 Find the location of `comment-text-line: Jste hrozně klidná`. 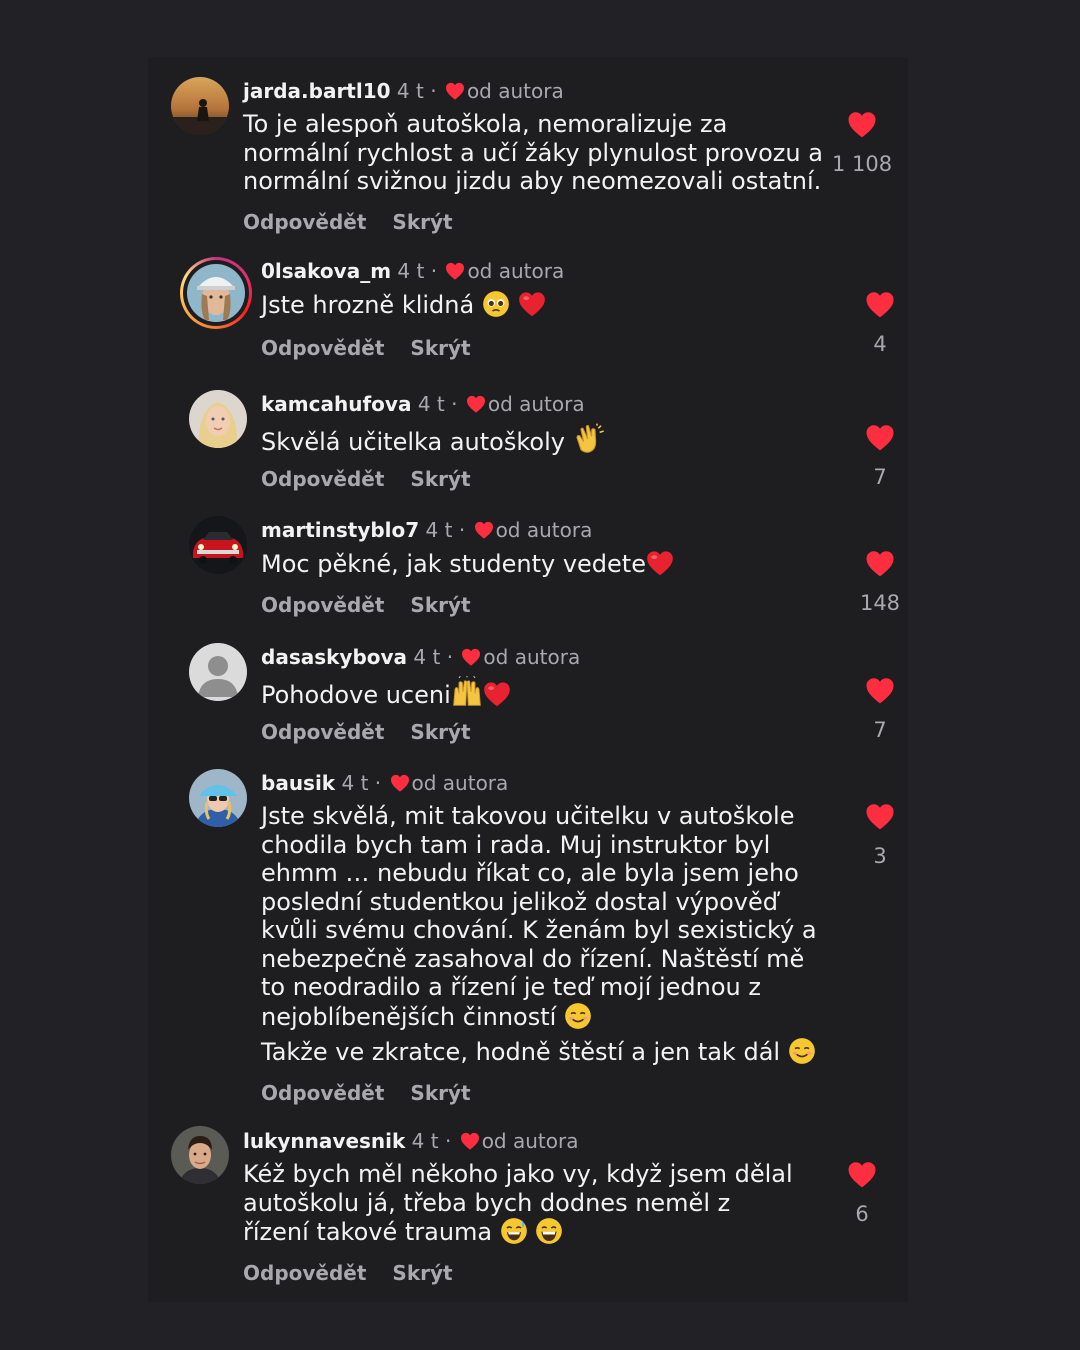

comment-text-line: Jste hrozně klidná is located at coordinates (551, 305).